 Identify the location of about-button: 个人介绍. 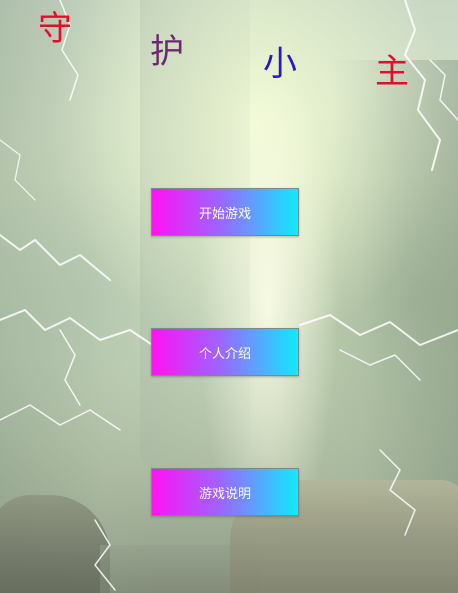
(225, 352).